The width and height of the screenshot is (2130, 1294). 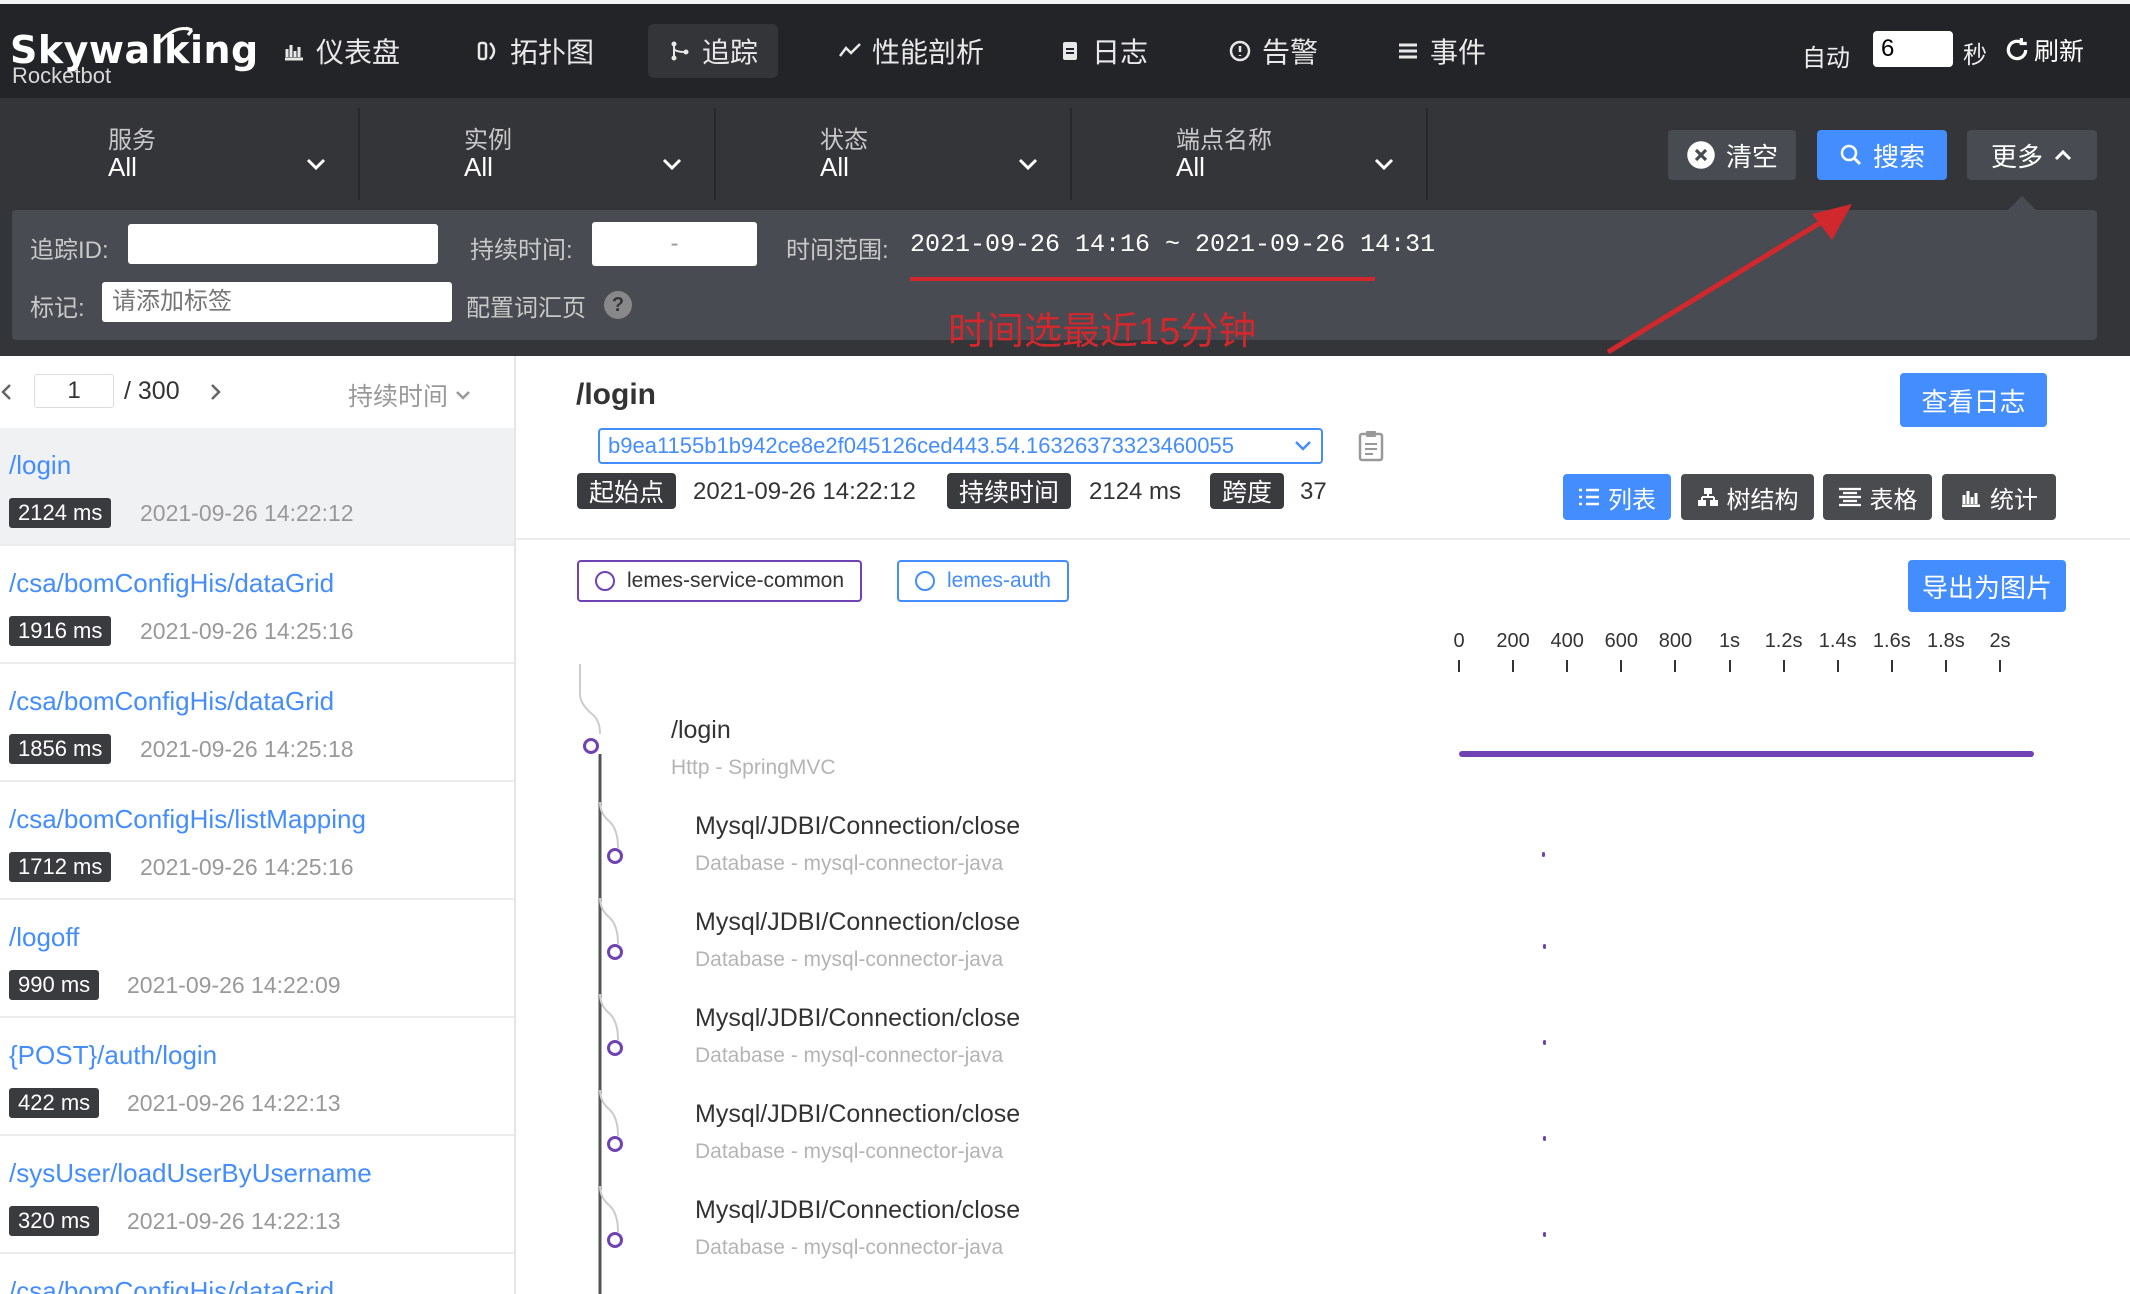 I want to click on service-name: lemes-auth, so click(x=999, y=580).